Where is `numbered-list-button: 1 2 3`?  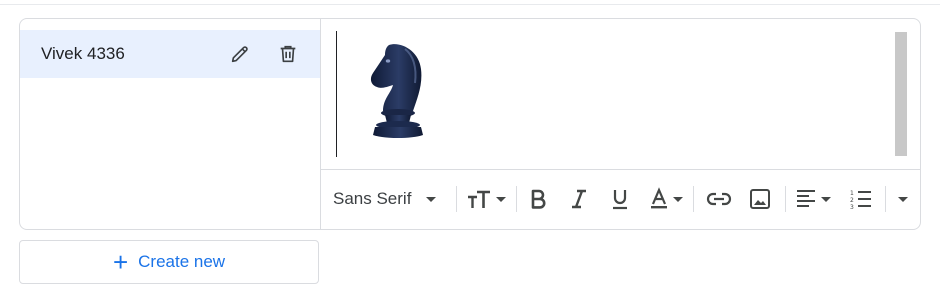
numbered-list-button: 1 2 3 is located at coordinates (861, 199).